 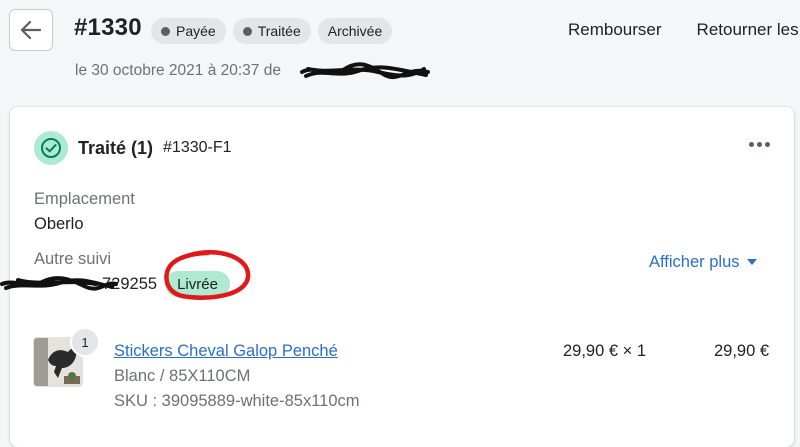 What do you see at coordinates (59, 224) in the screenshot?
I see `location-value: Oberlo` at bounding box center [59, 224].